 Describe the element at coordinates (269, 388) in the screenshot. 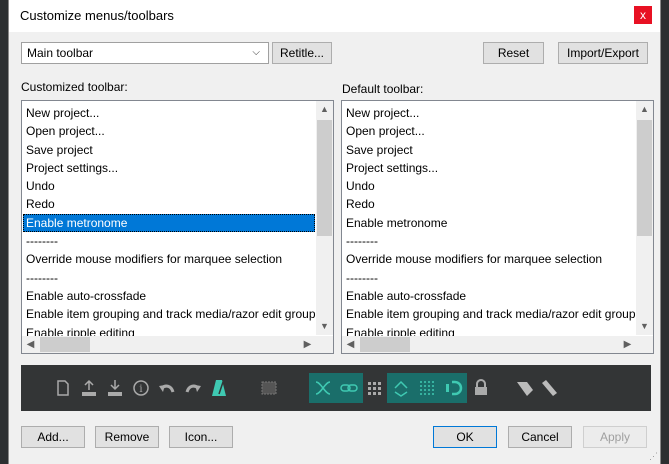

I see `marquee-selection-icon` at that location.